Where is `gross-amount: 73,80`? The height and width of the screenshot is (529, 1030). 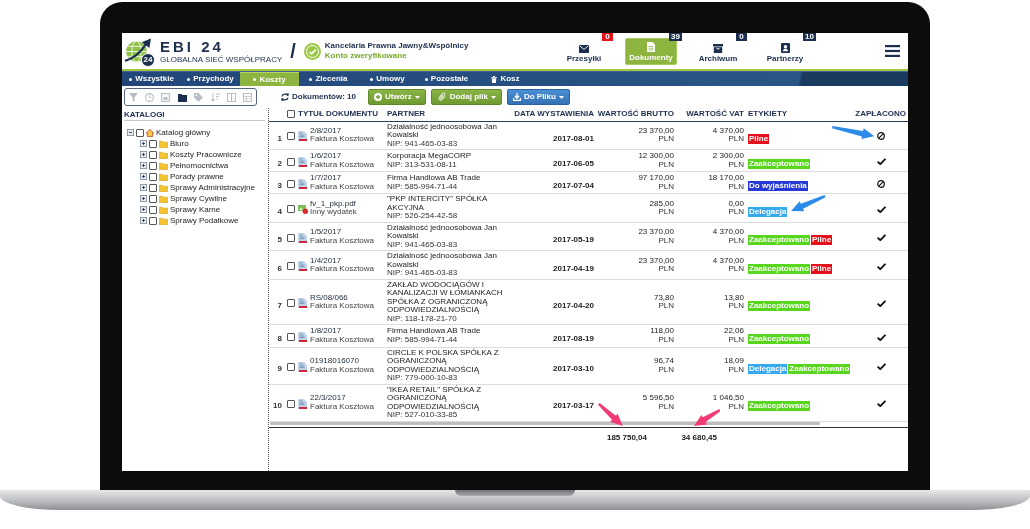
gross-amount: 73,80 is located at coordinates (663, 298).